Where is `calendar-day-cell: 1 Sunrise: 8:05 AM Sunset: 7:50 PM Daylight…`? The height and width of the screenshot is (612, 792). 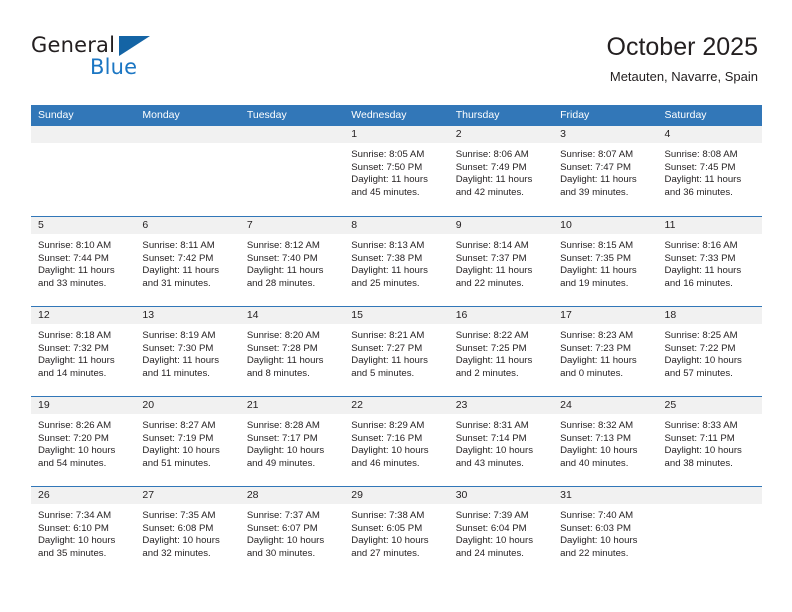 calendar-day-cell: 1 Sunrise: 8:05 AM Sunset: 7:50 PM Daylight… is located at coordinates (396, 171).